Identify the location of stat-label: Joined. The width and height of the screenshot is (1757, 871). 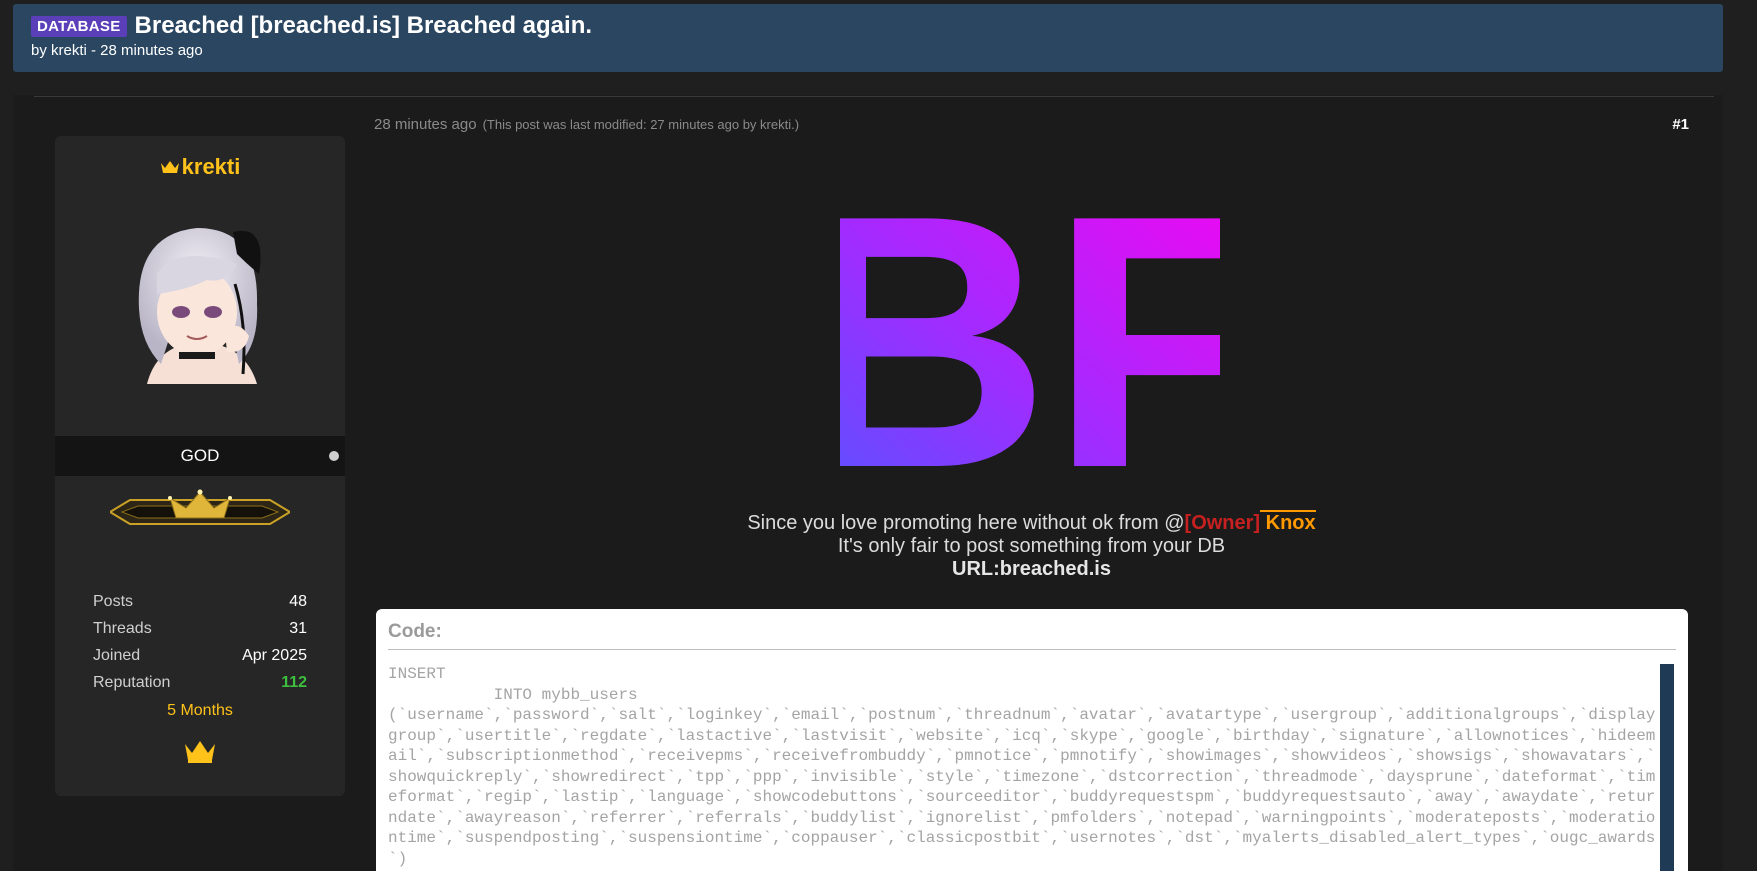
(117, 655).